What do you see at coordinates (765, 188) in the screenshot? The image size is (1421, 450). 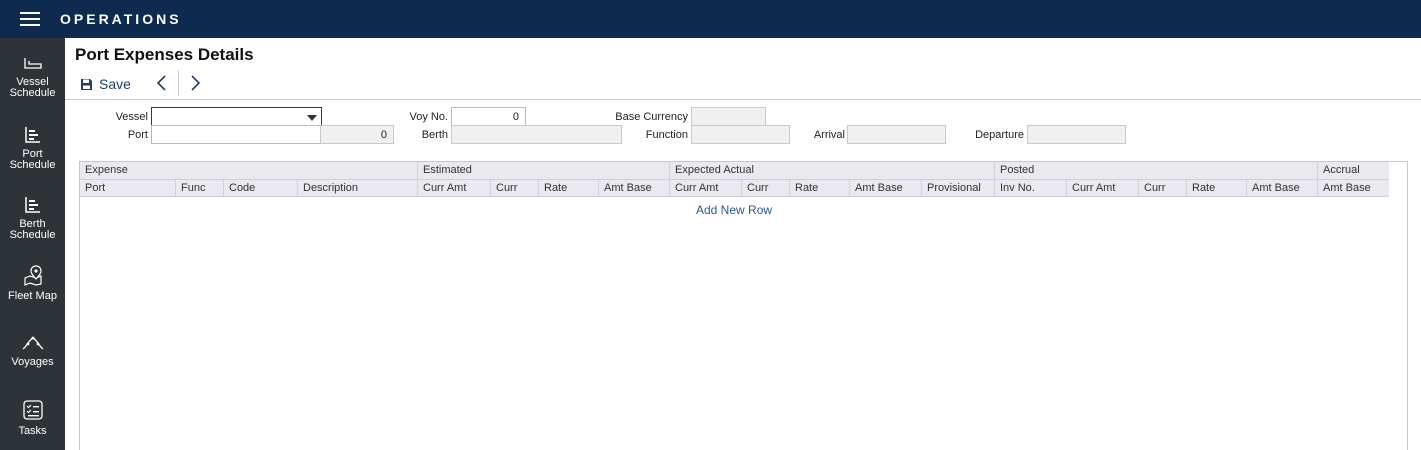 I see `column-header-actual-curr: Curr` at bounding box center [765, 188].